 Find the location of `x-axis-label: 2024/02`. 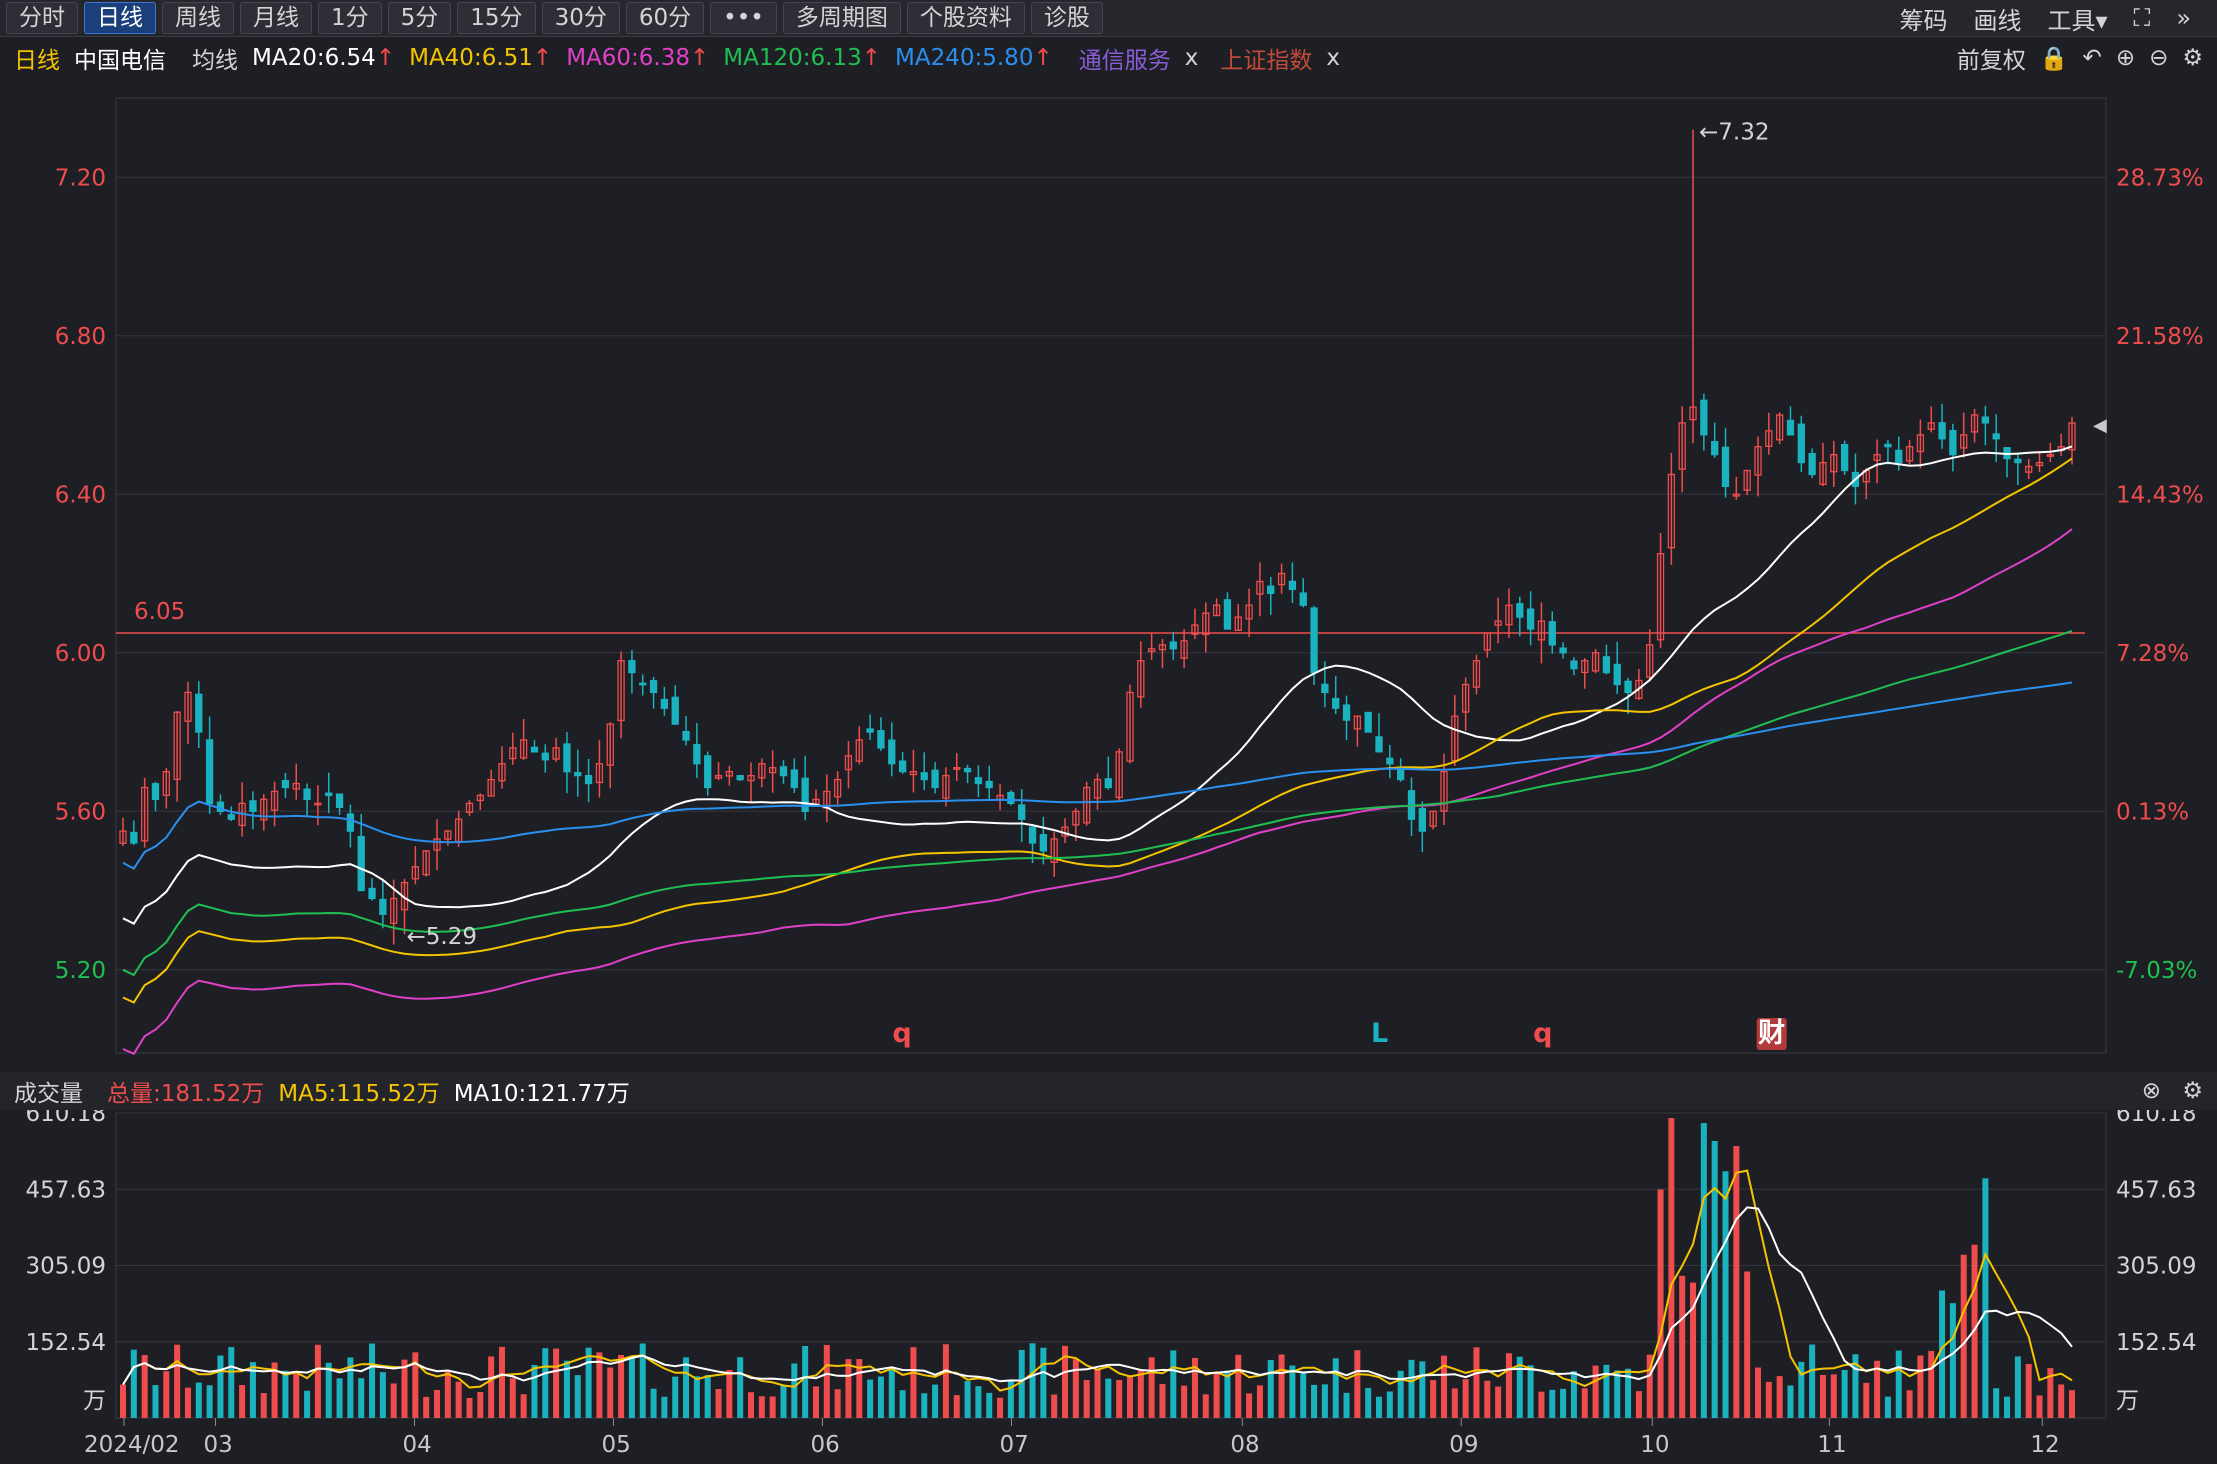

x-axis-label: 2024/02 is located at coordinates (132, 1445).